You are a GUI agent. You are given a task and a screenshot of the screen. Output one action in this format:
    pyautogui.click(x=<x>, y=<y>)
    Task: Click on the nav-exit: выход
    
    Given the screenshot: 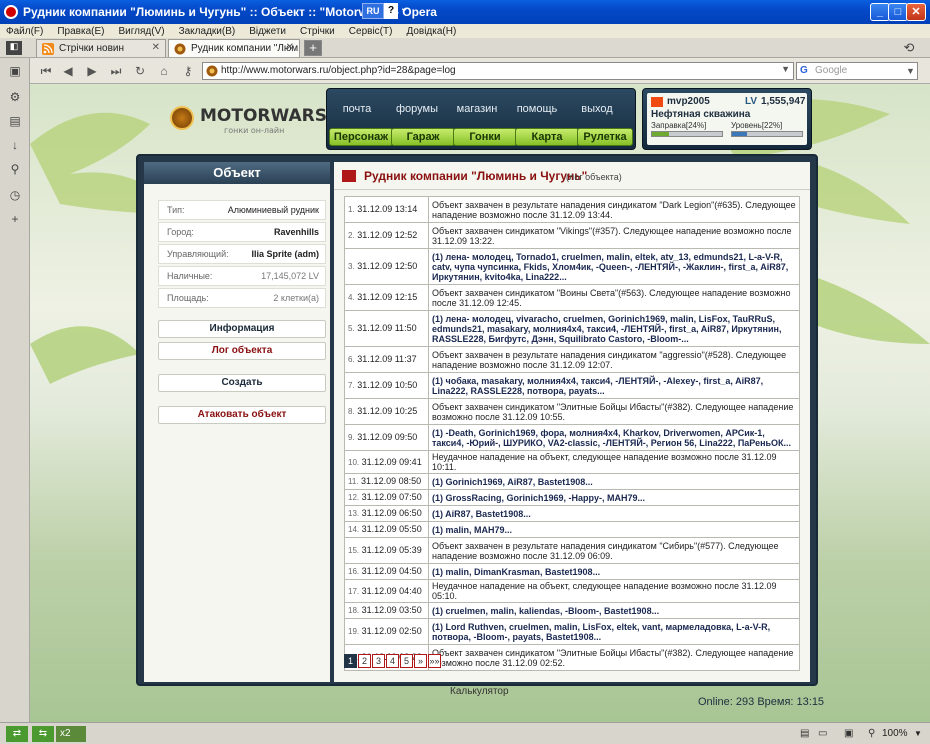 What is the action you would take?
    pyautogui.click(x=597, y=109)
    